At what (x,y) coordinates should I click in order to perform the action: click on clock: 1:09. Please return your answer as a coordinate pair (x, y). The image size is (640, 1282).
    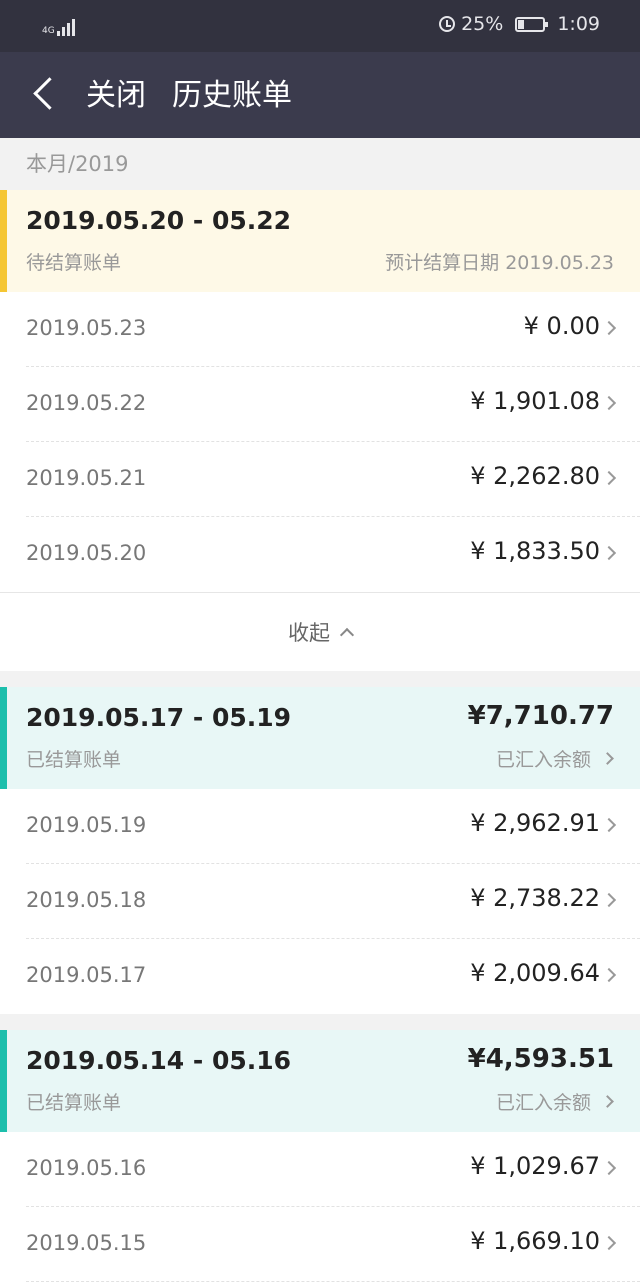
    Looking at the image, I should click on (578, 24).